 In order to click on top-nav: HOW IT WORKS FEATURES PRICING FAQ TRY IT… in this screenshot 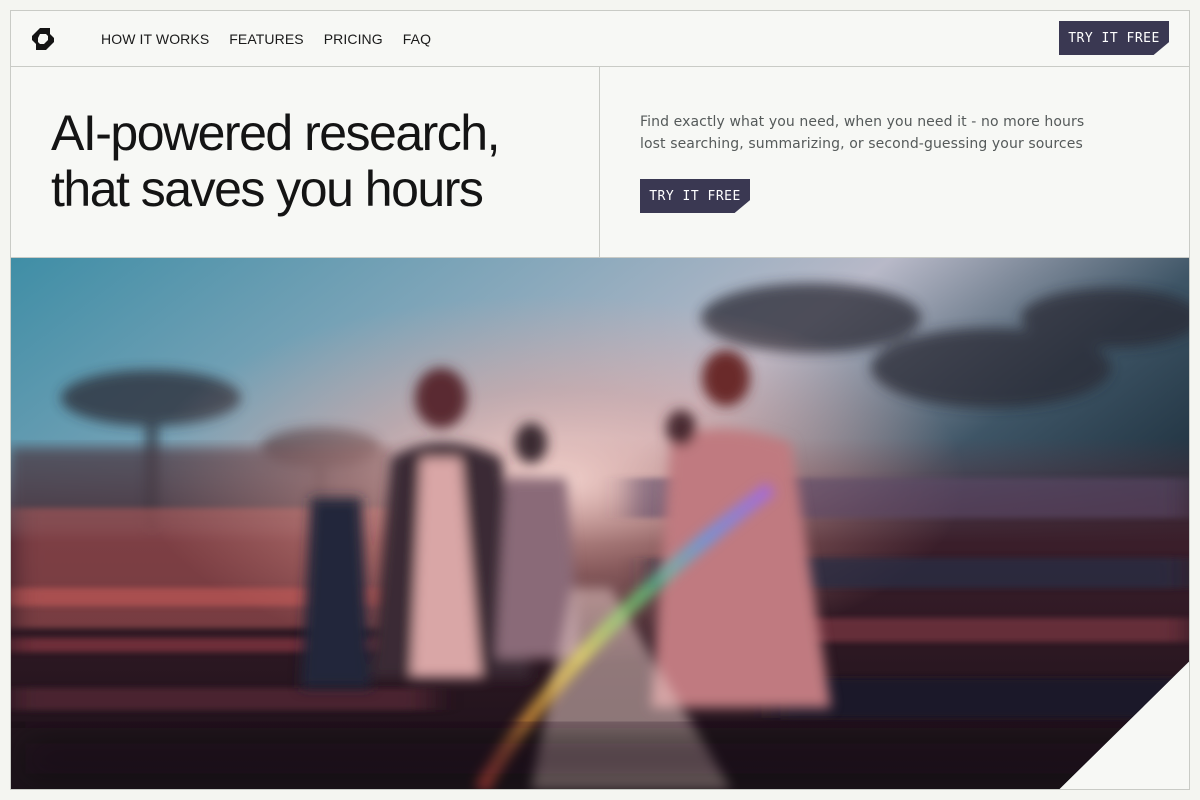, I will do `click(600, 39)`.